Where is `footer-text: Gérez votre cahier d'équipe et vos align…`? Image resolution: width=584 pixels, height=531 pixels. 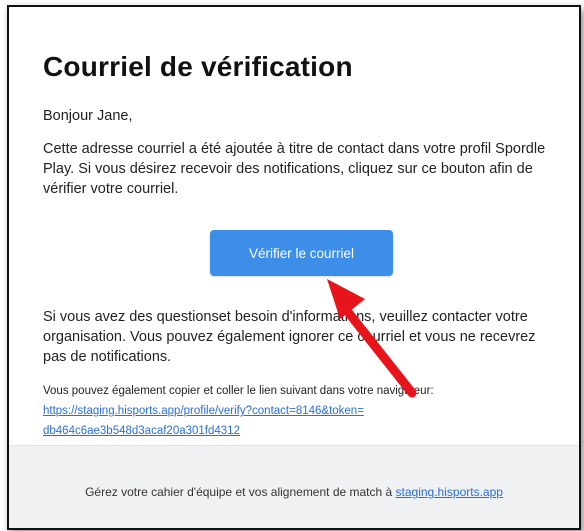 footer-text: Gérez votre cahier d'équipe et vos align… is located at coordinates (294, 492).